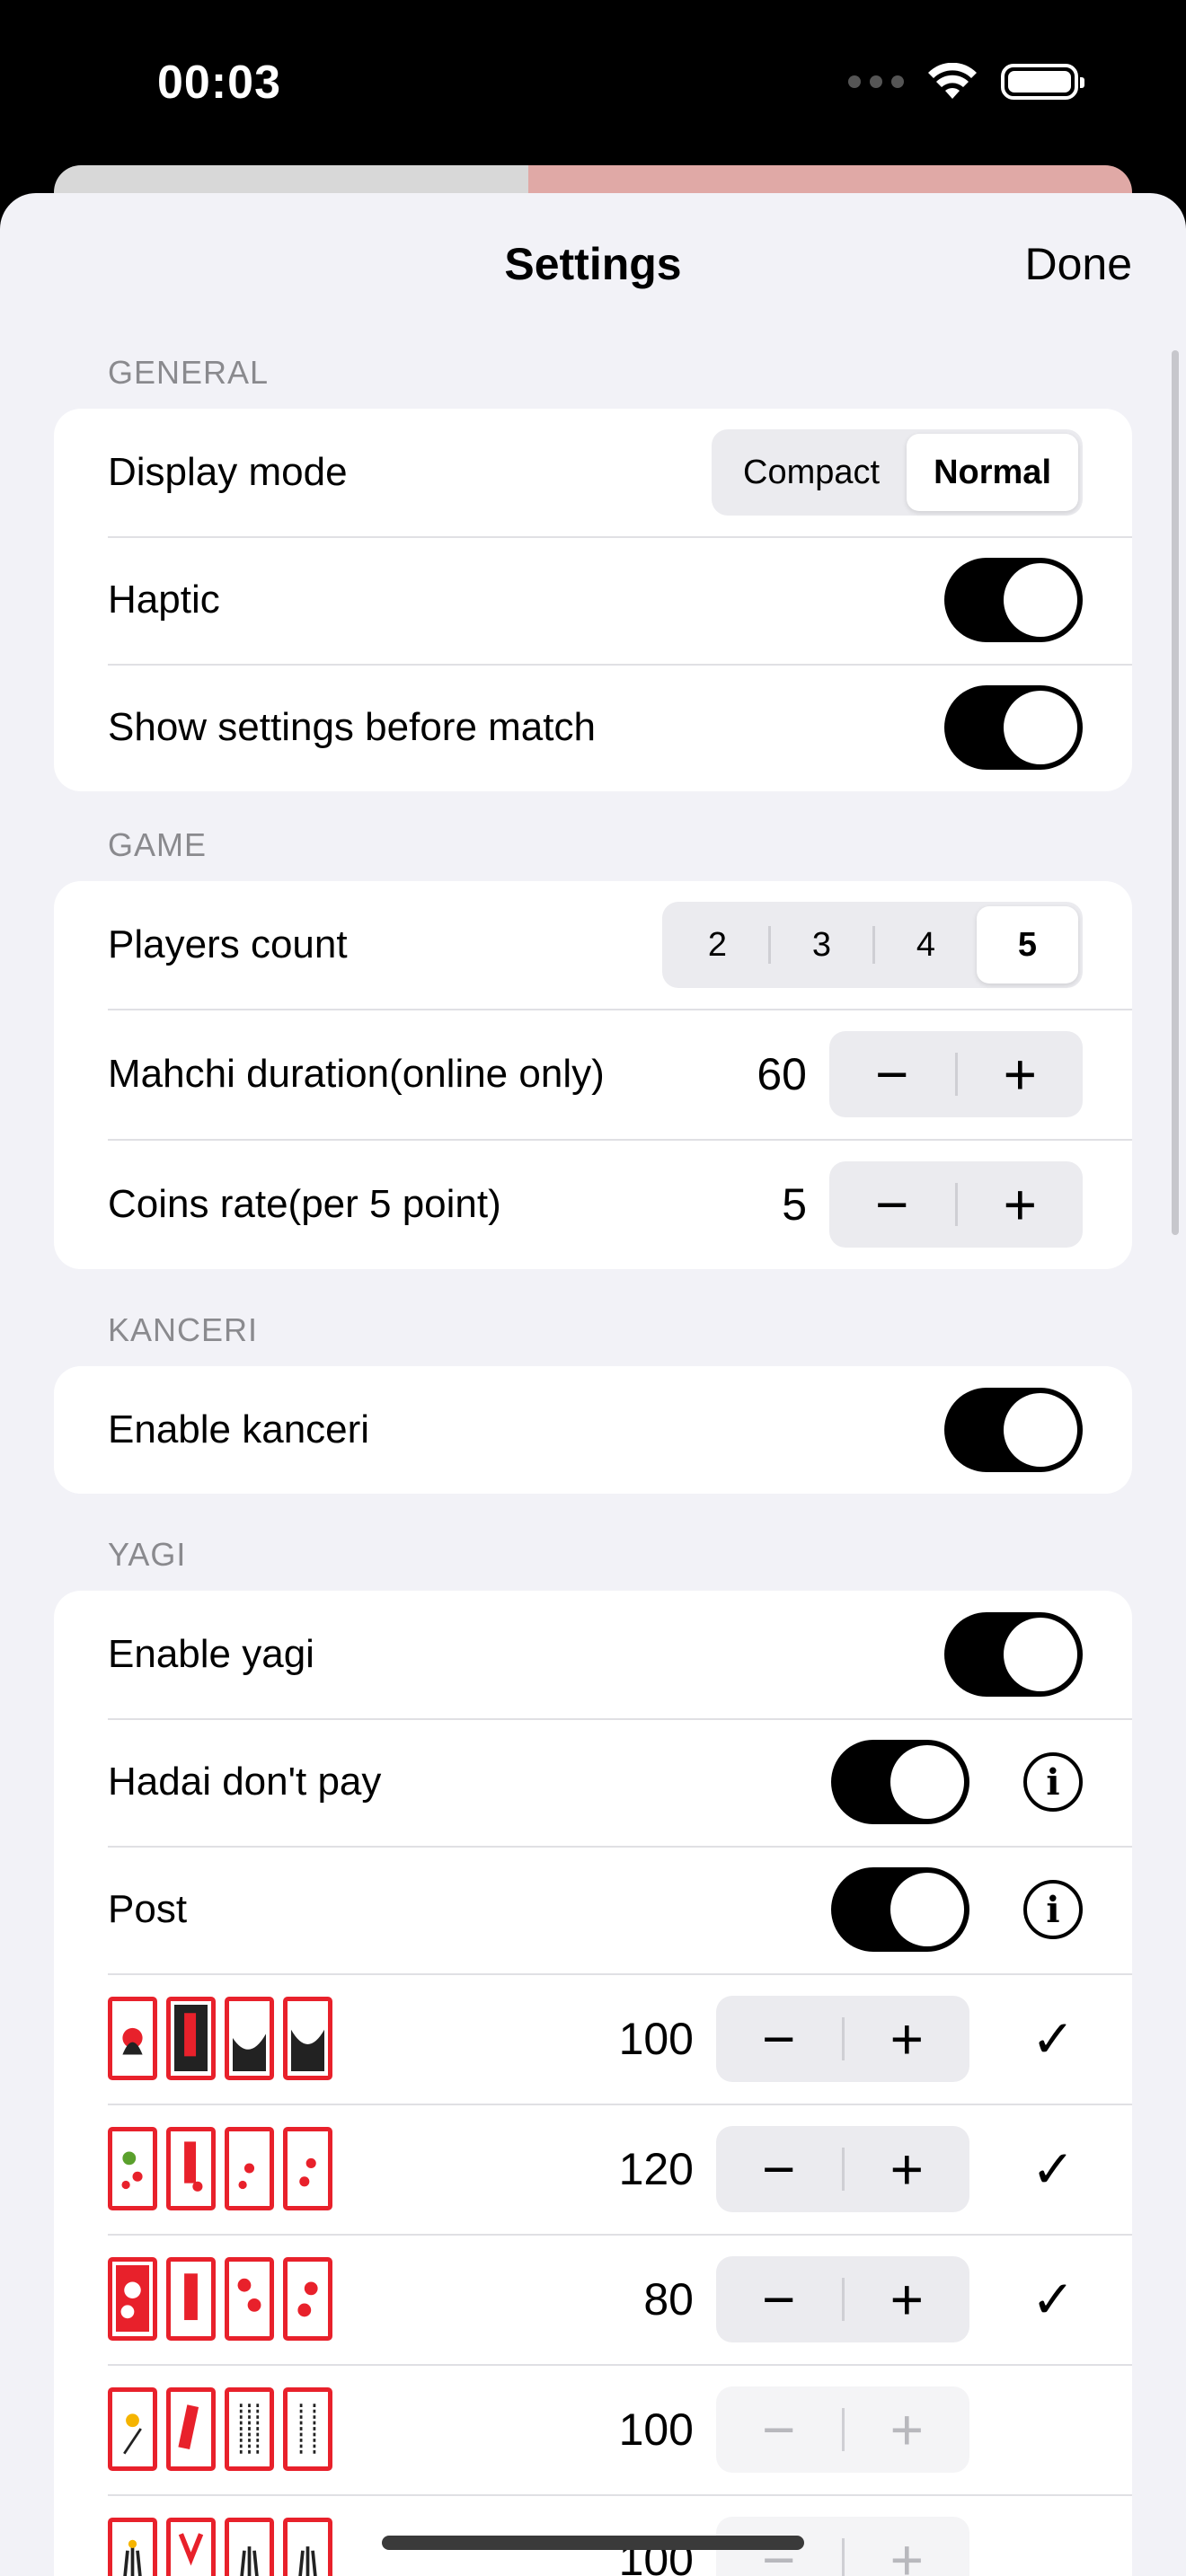 The height and width of the screenshot is (2576, 1186). Describe the element at coordinates (158, 844) in the screenshot. I see `section-header-game: GAME` at that location.